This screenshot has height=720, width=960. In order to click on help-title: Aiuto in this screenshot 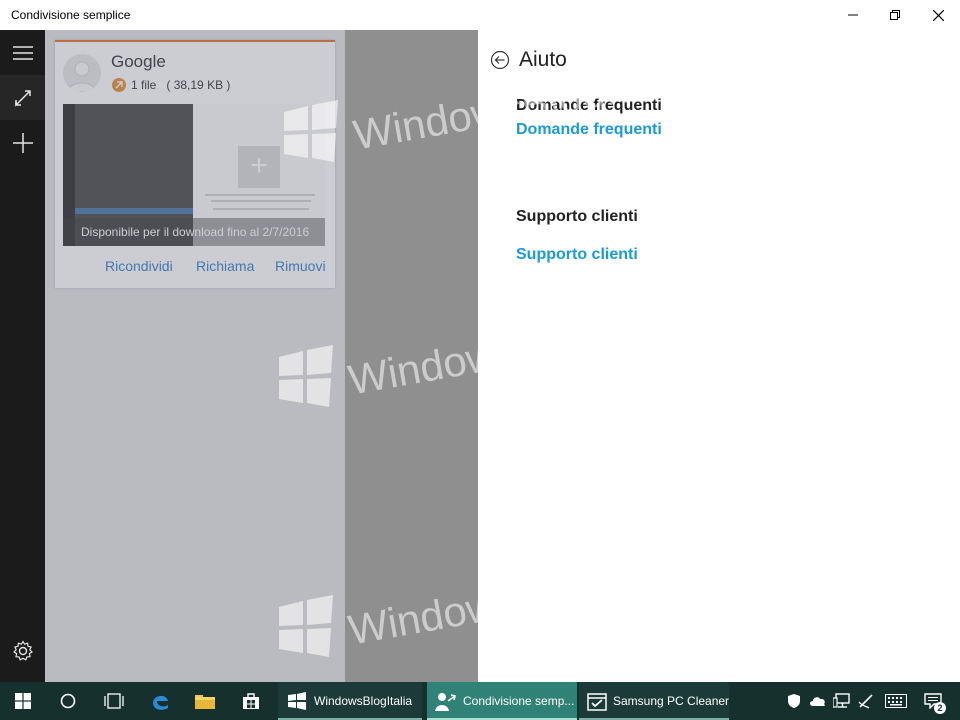, I will do `click(543, 59)`.